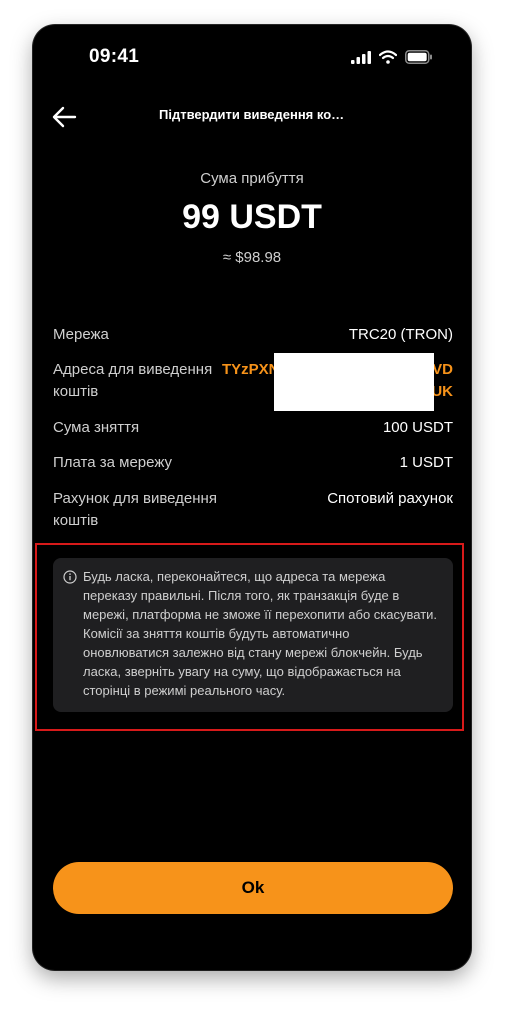 This screenshot has height=1012, width=506. What do you see at coordinates (442, 369) in the screenshot?
I see `address-value-end-1: VD` at bounding box center [442, 369].